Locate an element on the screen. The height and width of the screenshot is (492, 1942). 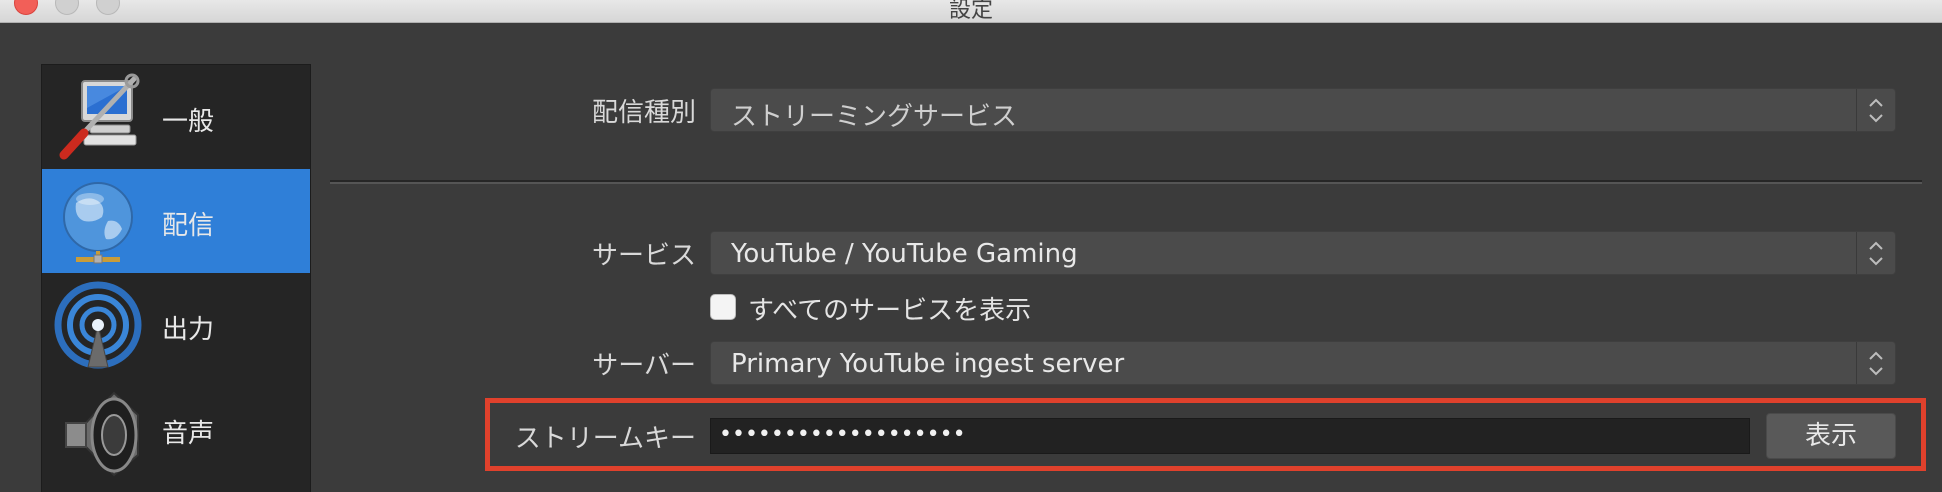
sidebar-item-output: 出力 is located at coordinates (176, 325).